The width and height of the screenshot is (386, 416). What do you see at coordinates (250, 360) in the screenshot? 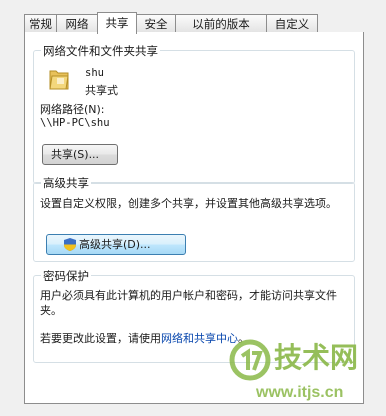
I see `watermark-logo` at bounding box center [250, 360].